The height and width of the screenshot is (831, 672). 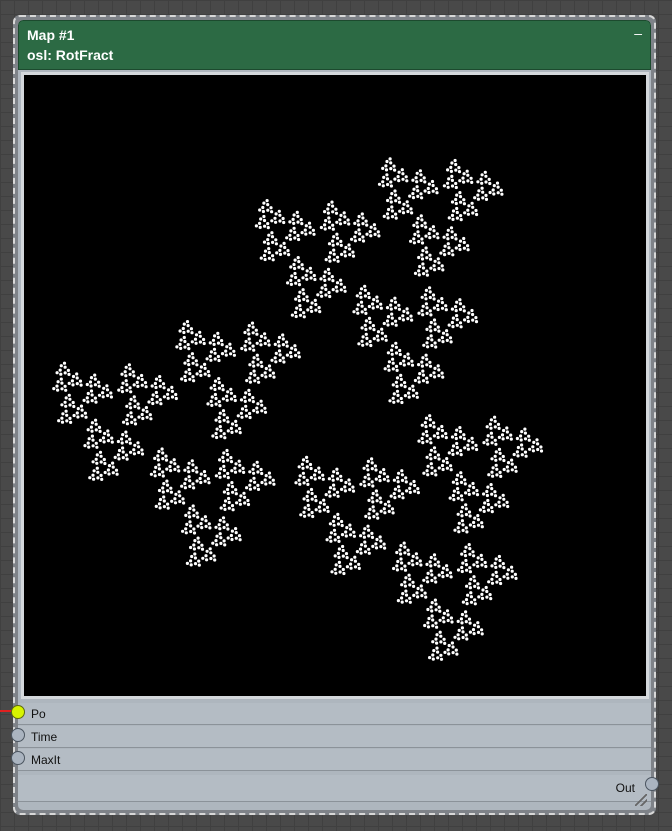 I want to click on port-label-maxit: MaxIt, so click(x=46, y=760).